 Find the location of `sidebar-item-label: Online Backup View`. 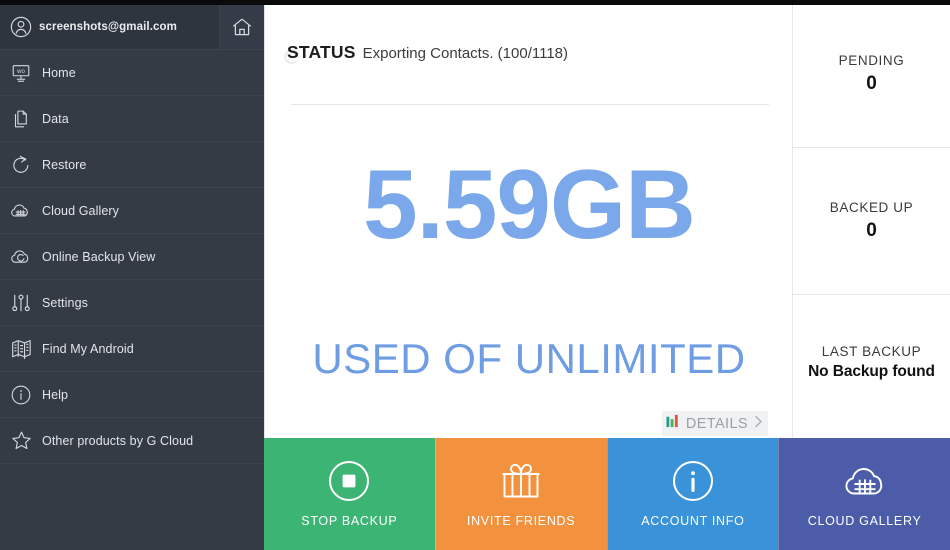

sidebar-item-label: Online Backup View is located at coordinates (99, 256).